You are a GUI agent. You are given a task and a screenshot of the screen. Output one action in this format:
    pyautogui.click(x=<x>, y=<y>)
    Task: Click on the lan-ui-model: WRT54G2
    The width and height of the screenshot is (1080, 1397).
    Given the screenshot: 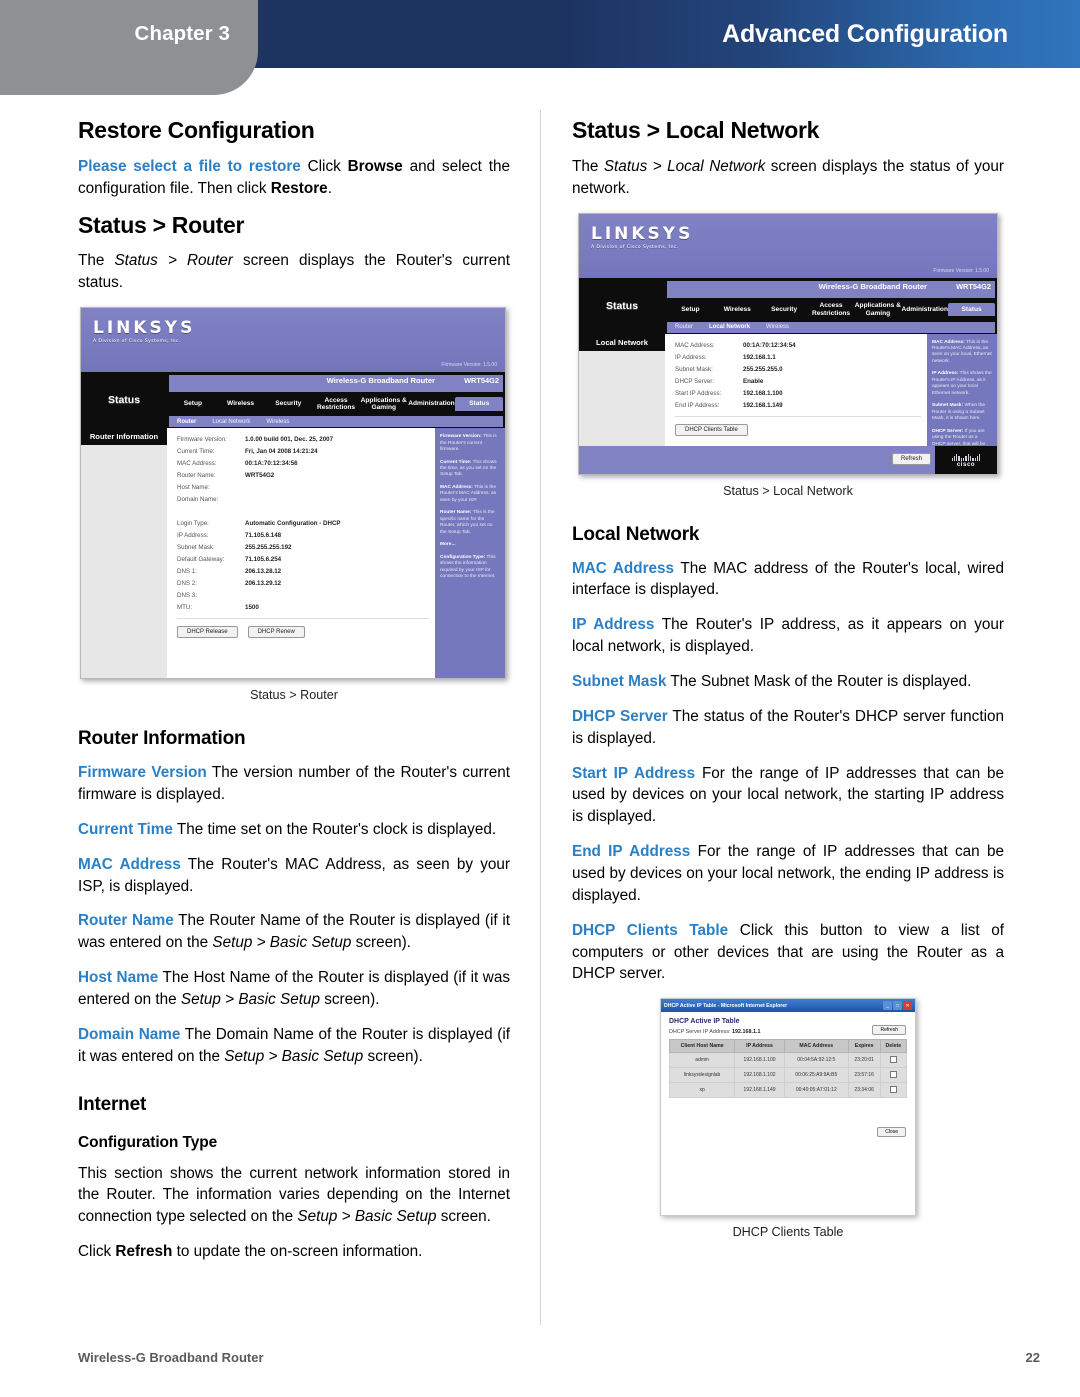 What is the action you would take?
    pyautogui.click(x=973, y=286)
    